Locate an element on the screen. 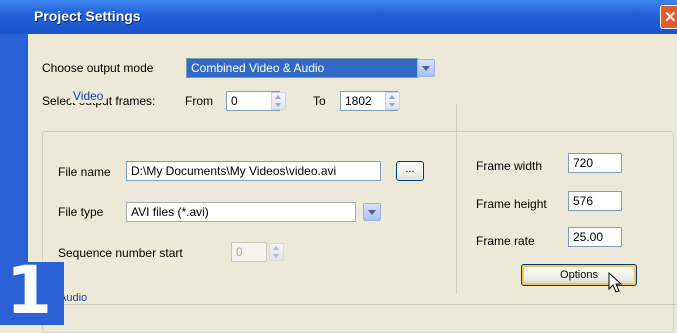  window-title: Project Settings is located at coordinates (87, 16).